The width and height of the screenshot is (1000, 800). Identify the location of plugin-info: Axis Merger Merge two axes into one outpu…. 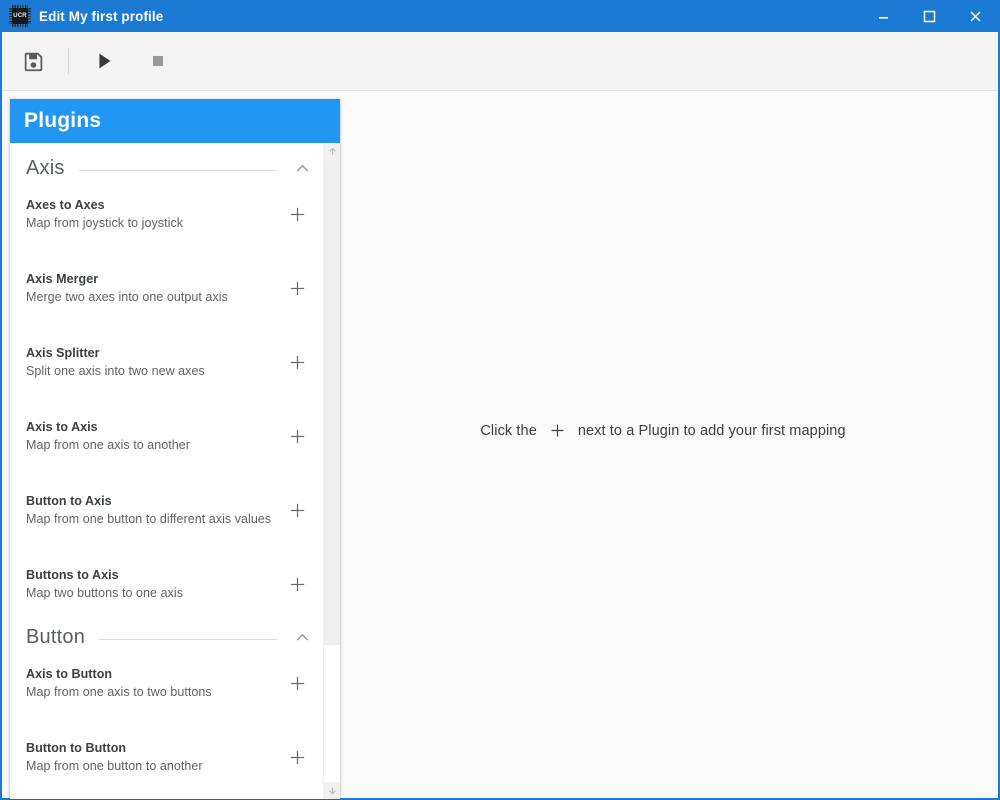
(151, 288).